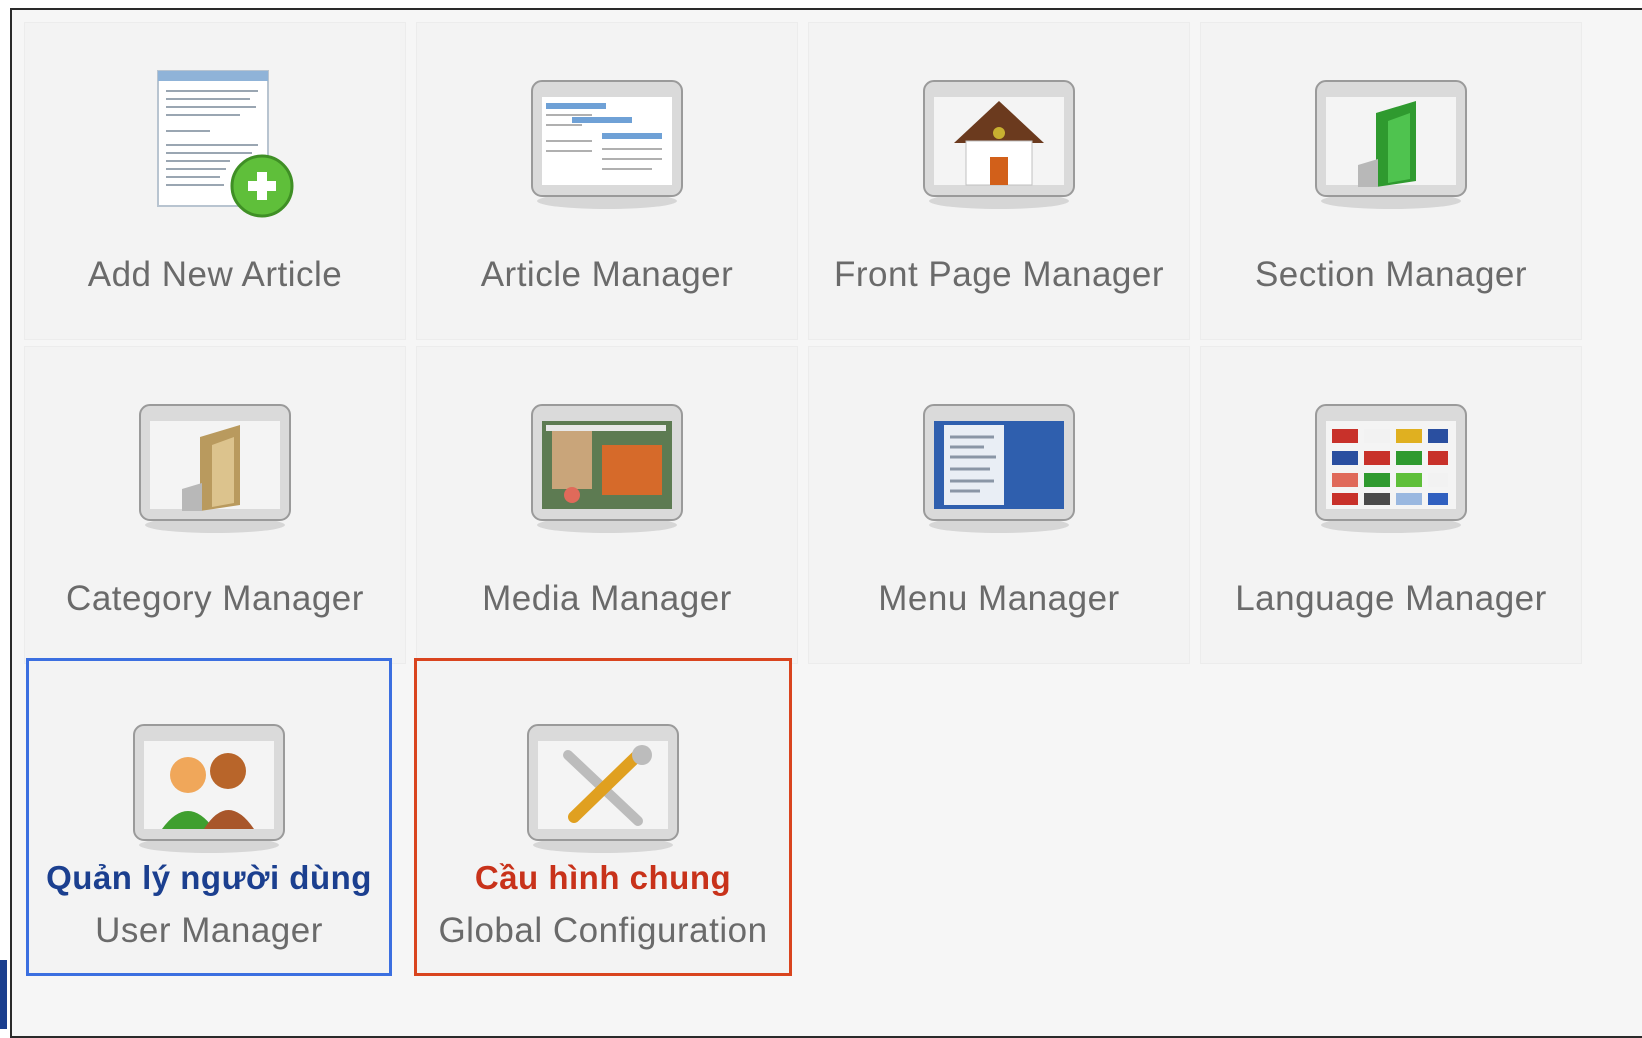 The height and width of the screenshot is (1038, 1642). I want to click on green-folder-icon, so click(1391, 141).